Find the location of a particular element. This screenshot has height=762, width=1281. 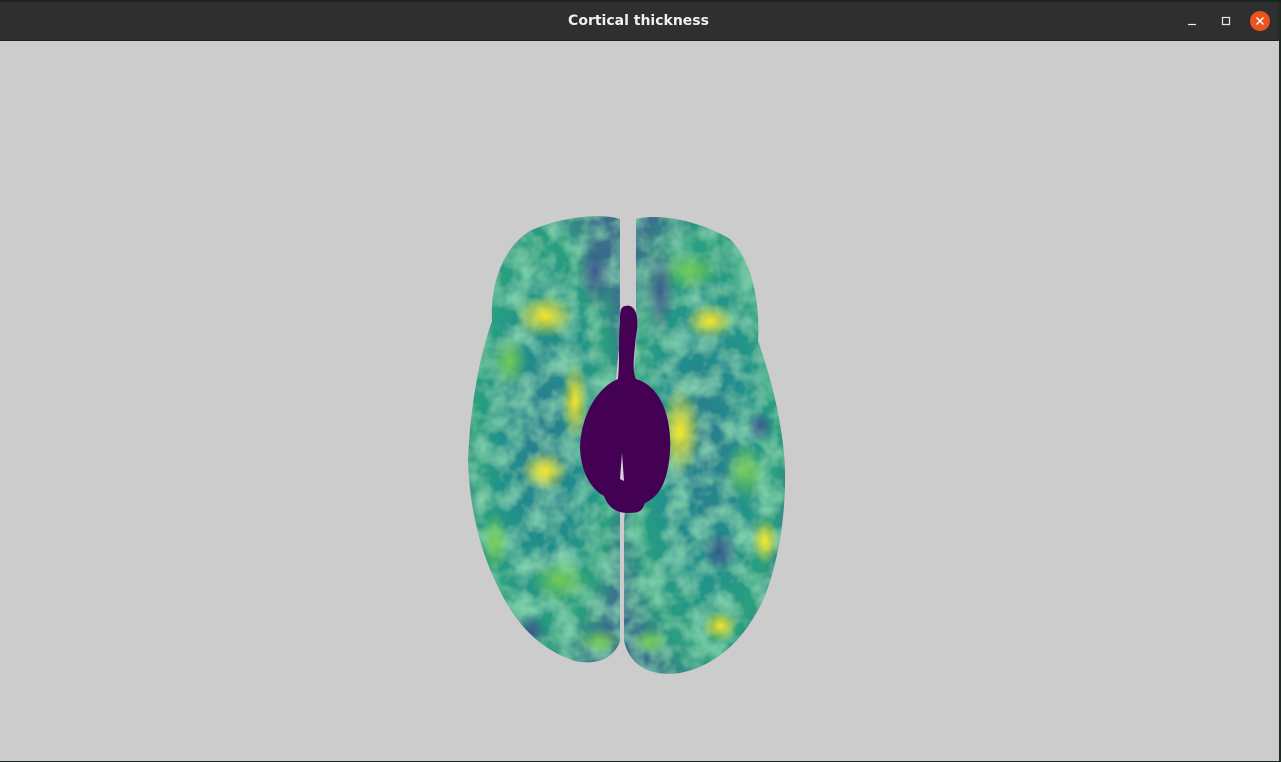

close-button is located at coordinates (1260, 21).